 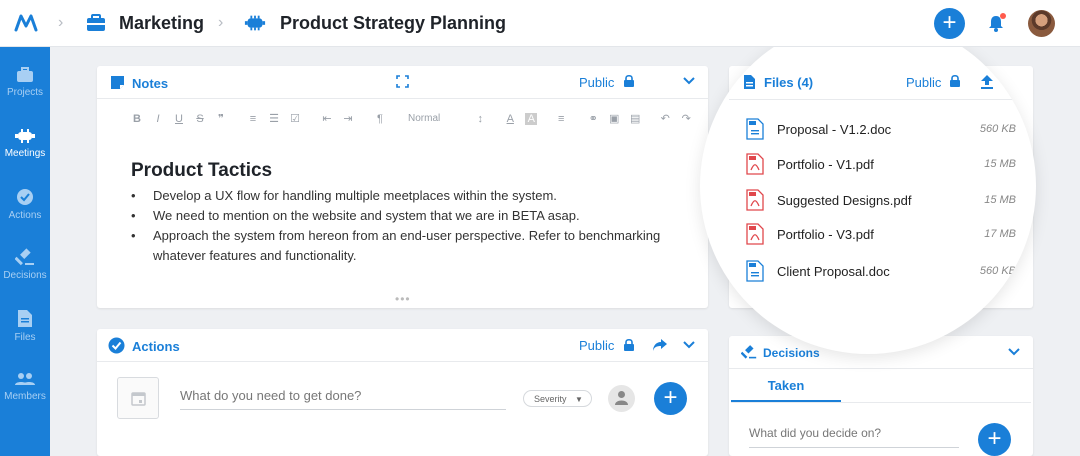 What do you see at coordinates (881, 164) in the screenshot?
I see `file-row: Portfolio - V1.pdf 15 MB` at bounding box center [881, 164].